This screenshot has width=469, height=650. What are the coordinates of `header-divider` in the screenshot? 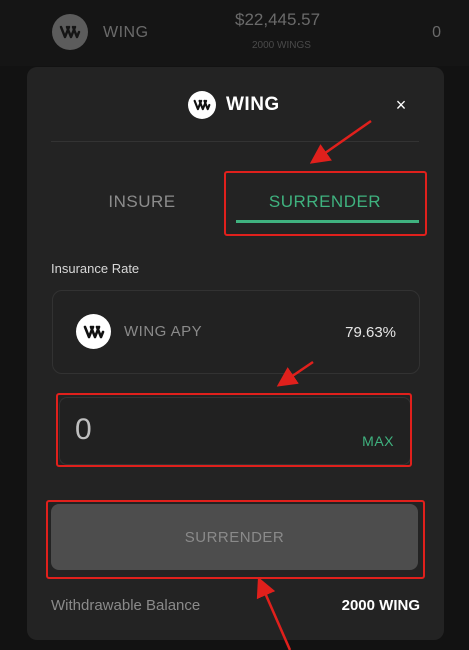 It's located at (235, 141).